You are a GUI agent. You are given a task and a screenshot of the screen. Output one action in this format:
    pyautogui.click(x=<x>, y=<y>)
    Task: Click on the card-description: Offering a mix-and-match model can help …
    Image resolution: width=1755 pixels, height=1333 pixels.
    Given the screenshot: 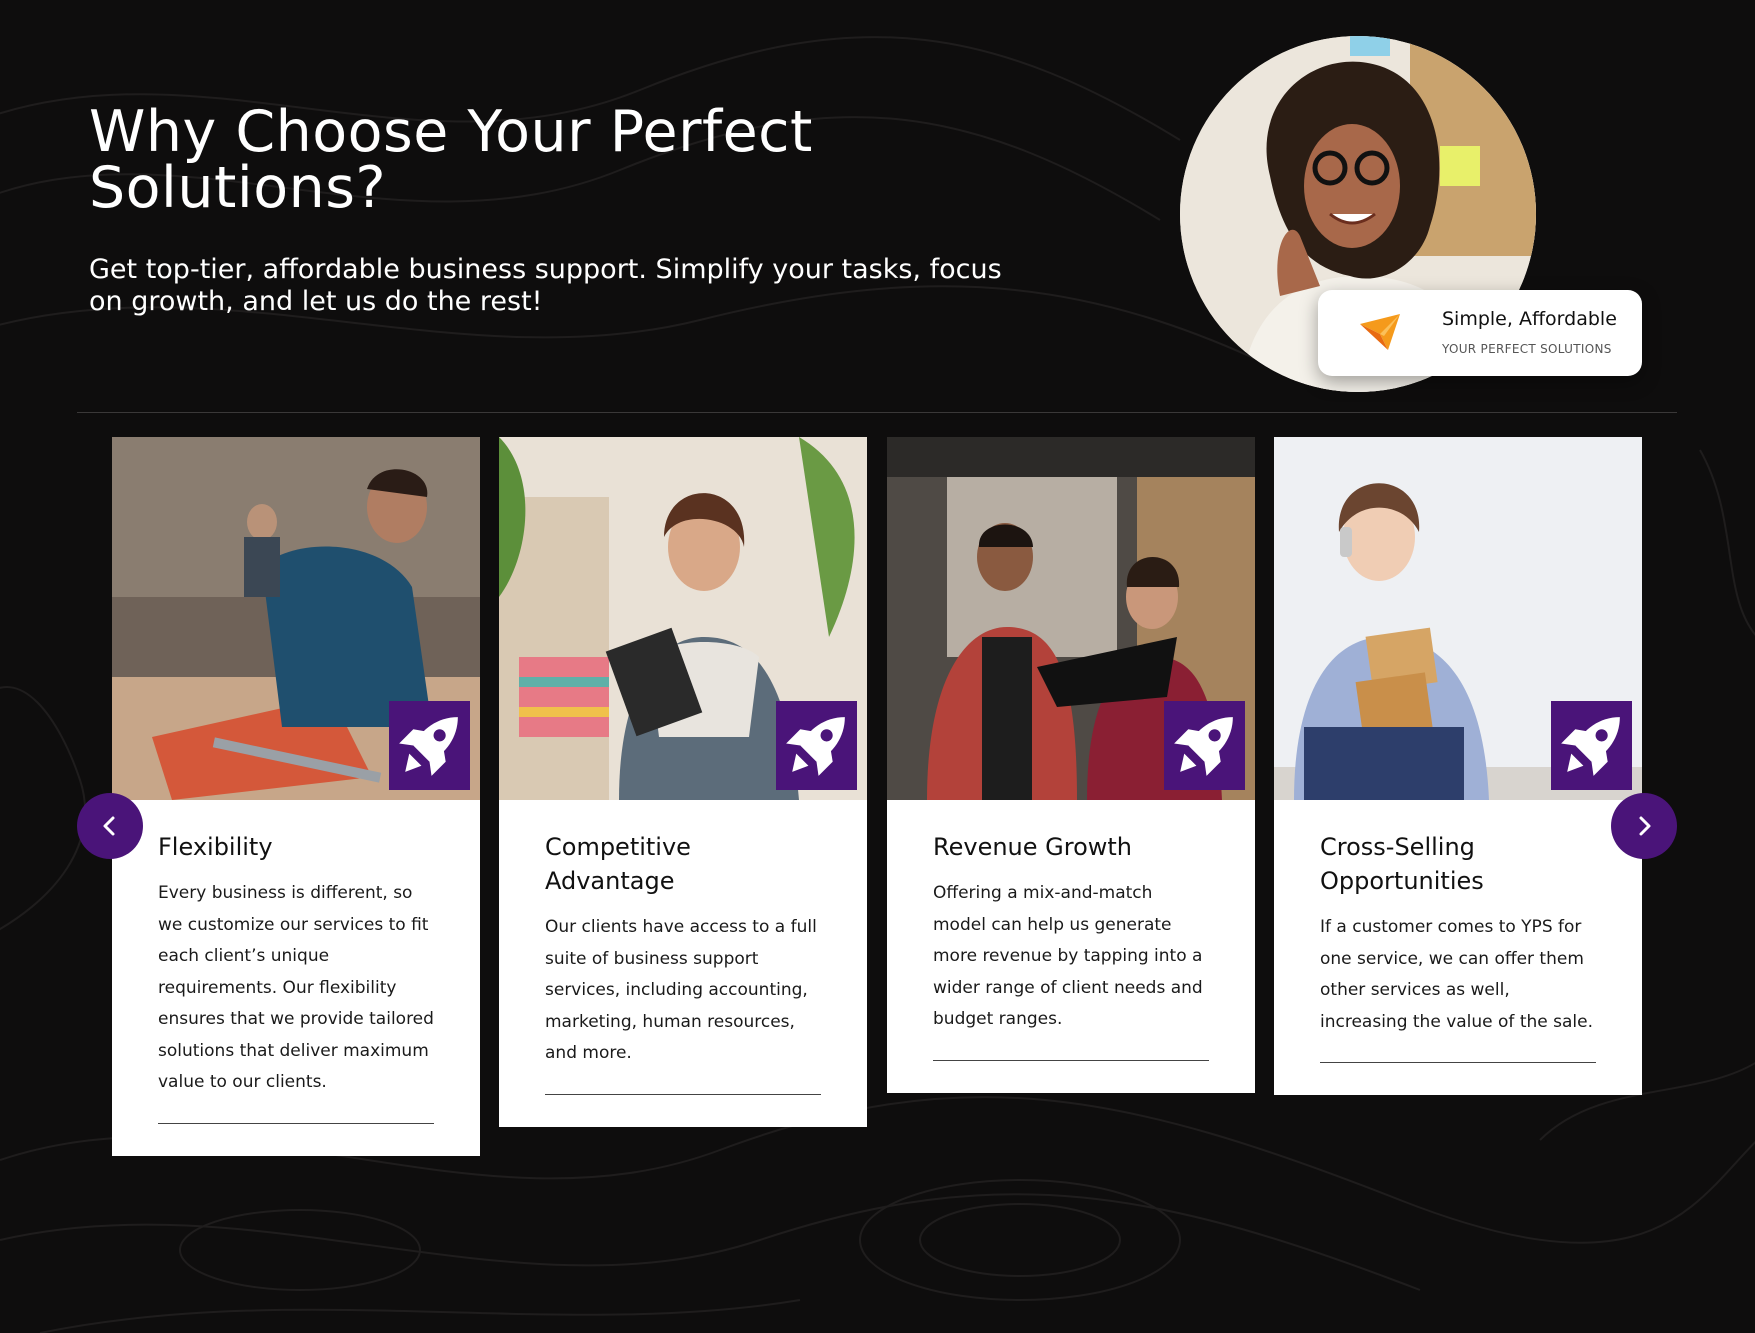 What is the action you would take?
    pyautogui.click(x=1068, y=956)
    